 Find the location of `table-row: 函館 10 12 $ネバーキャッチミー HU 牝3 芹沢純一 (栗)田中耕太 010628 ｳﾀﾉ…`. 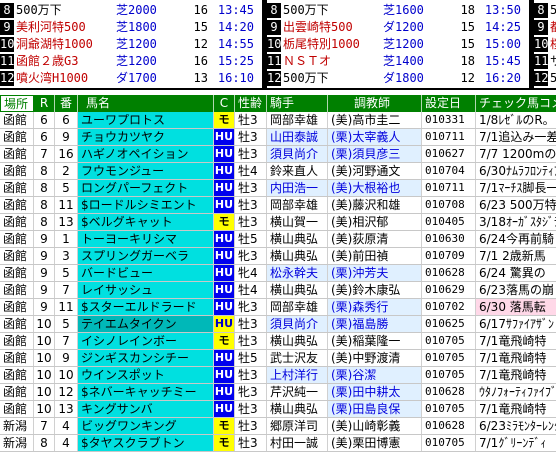

table-row: 函館 10 12 $ネバーキャッチミー HU 牝3 芹沢純一 (栗)田中耕太 010628 ｳﾀﾉ… is located at coordinates (278, 392).